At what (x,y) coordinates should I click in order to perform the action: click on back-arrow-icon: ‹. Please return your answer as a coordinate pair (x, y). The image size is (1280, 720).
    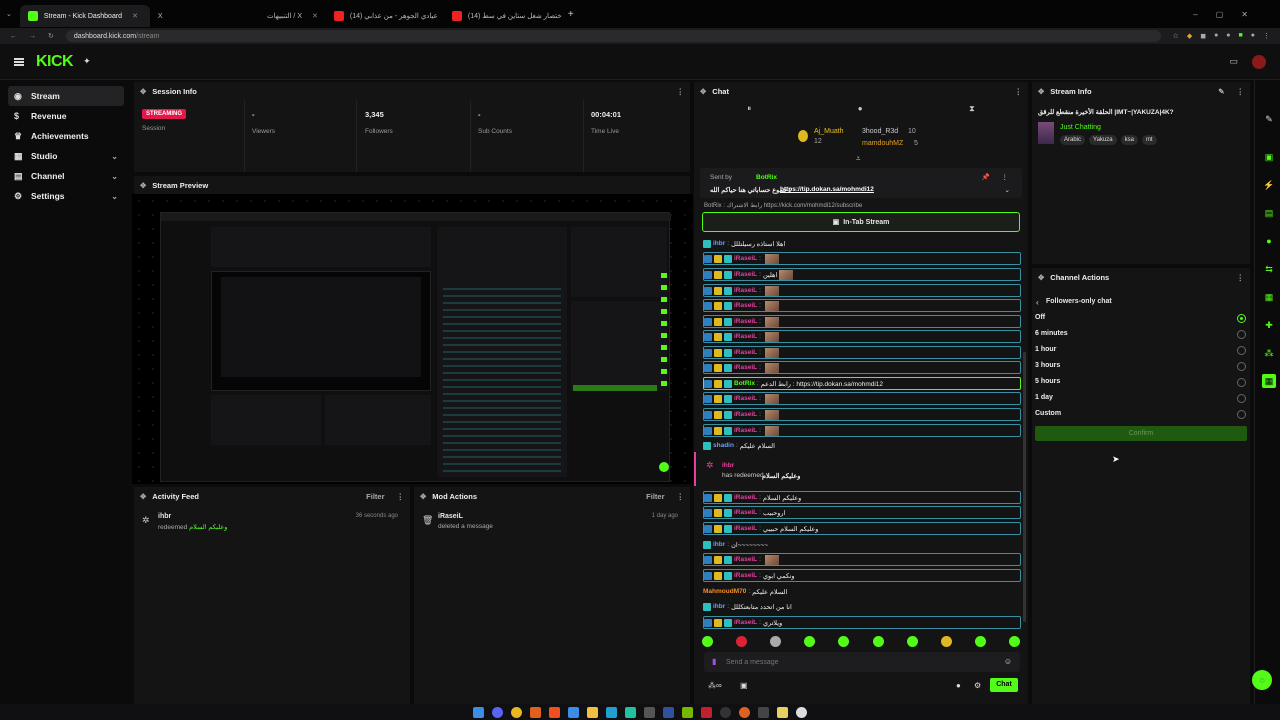
    Looking at the image, I should click on (1037, 302).